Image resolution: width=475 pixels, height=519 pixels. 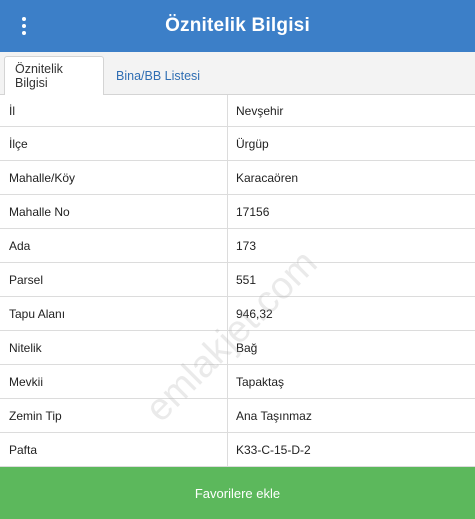 I want to click on row-value: K33-C-15-D-2, so click(x=273, y=449).